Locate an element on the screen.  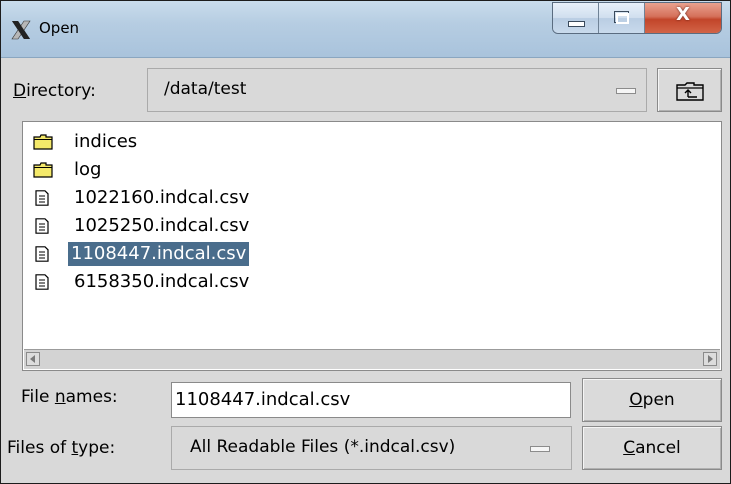
file-name: 6158350.indcal.csv is located at coordinates (162, 281).